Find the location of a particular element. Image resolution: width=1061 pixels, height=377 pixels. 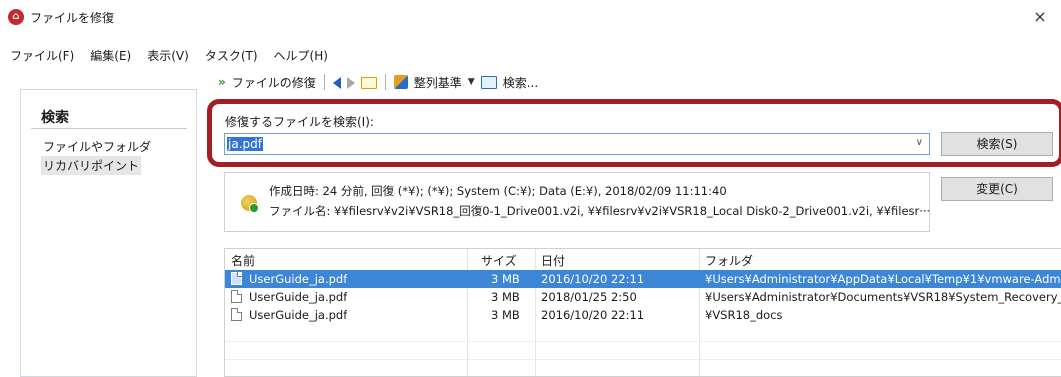

search-button: 検索(S) is located at coordinates (997, 144).